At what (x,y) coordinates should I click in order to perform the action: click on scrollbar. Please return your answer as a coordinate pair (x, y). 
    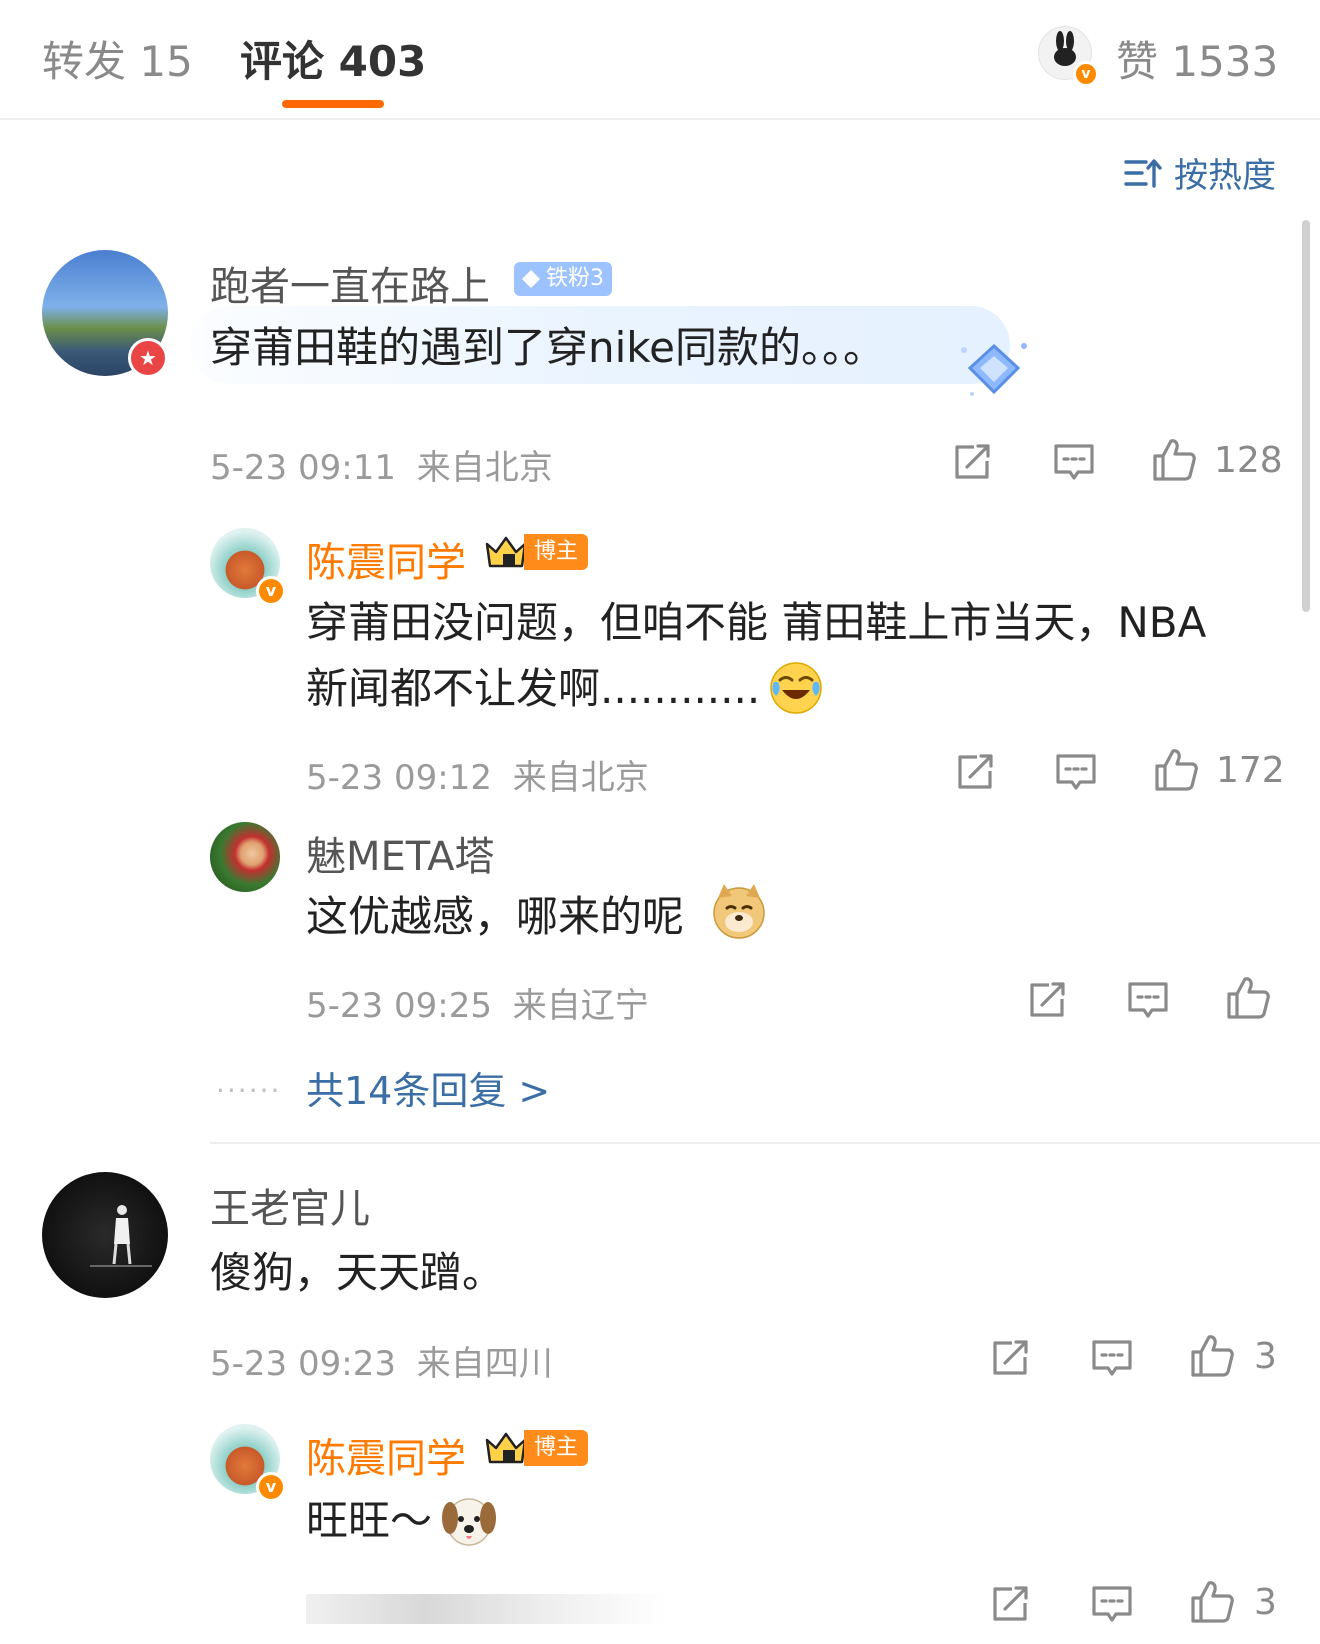
    Looking at the image, I should click on (1306, 416).